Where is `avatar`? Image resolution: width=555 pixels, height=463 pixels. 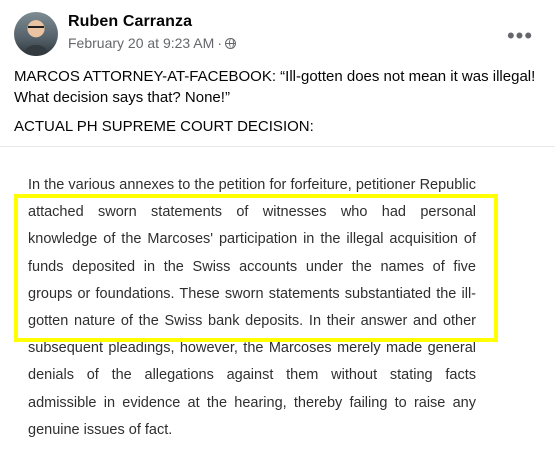 avatar is located at coordinates (36, 34).